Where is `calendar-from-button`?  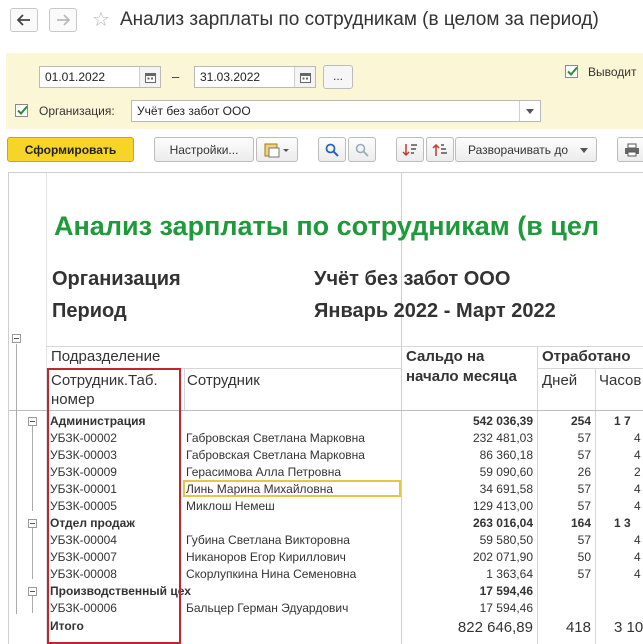
calendar-from-button is located at coordinates (149, 77).